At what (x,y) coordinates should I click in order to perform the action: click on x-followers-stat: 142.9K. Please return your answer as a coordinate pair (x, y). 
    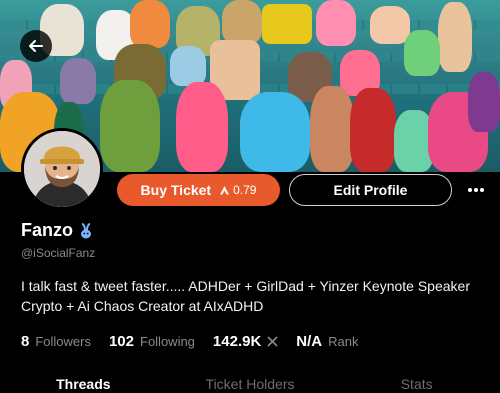
    Looking at the image, I should click on (245, 341).